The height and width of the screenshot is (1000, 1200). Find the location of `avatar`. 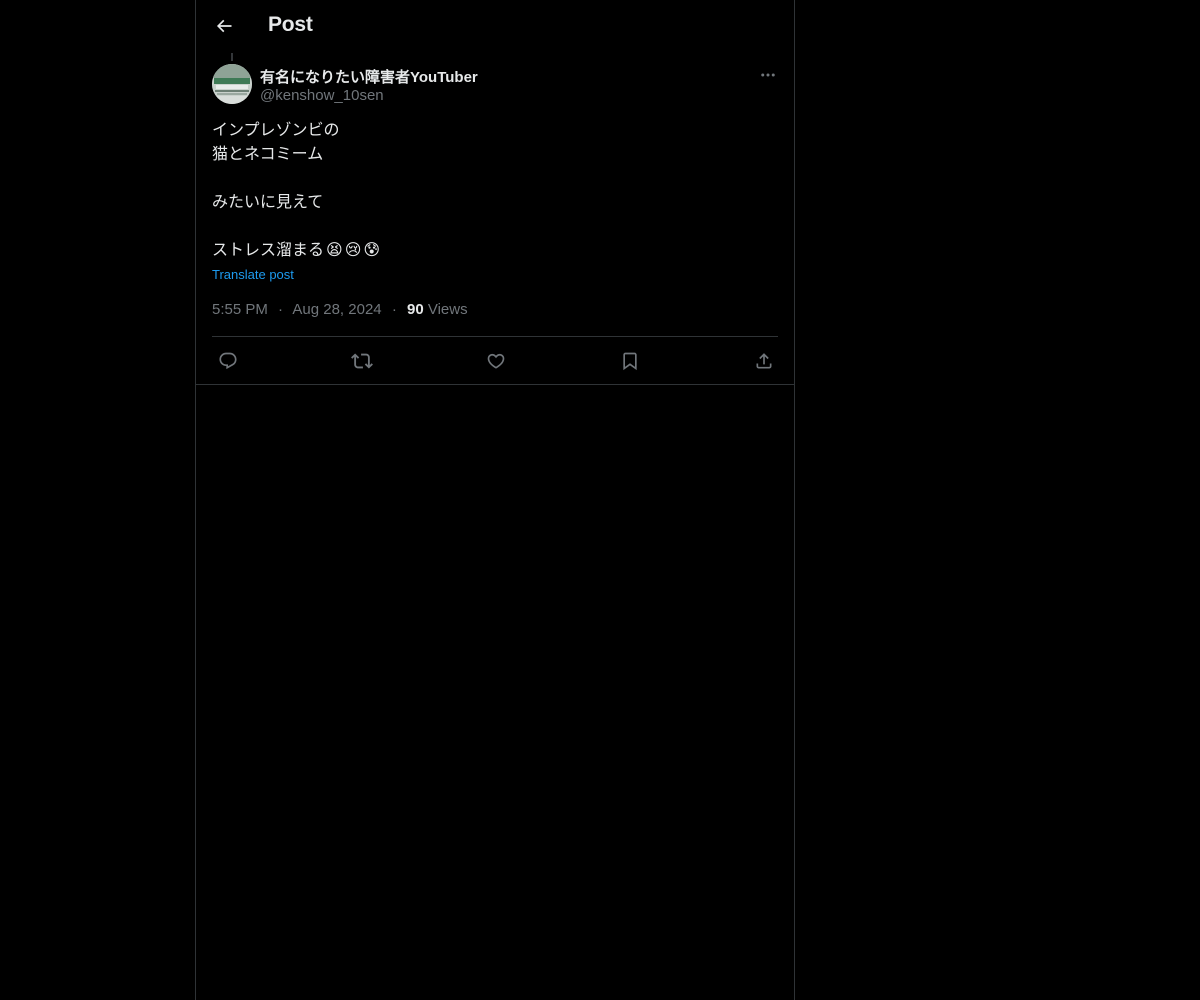

avatar is located at coordinates (232, 84).